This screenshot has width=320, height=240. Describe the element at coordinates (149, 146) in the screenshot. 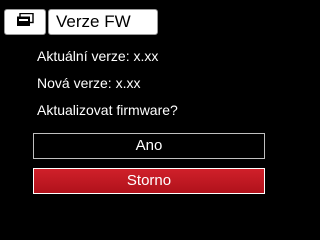

I see `yes-button: Ano` at that location.